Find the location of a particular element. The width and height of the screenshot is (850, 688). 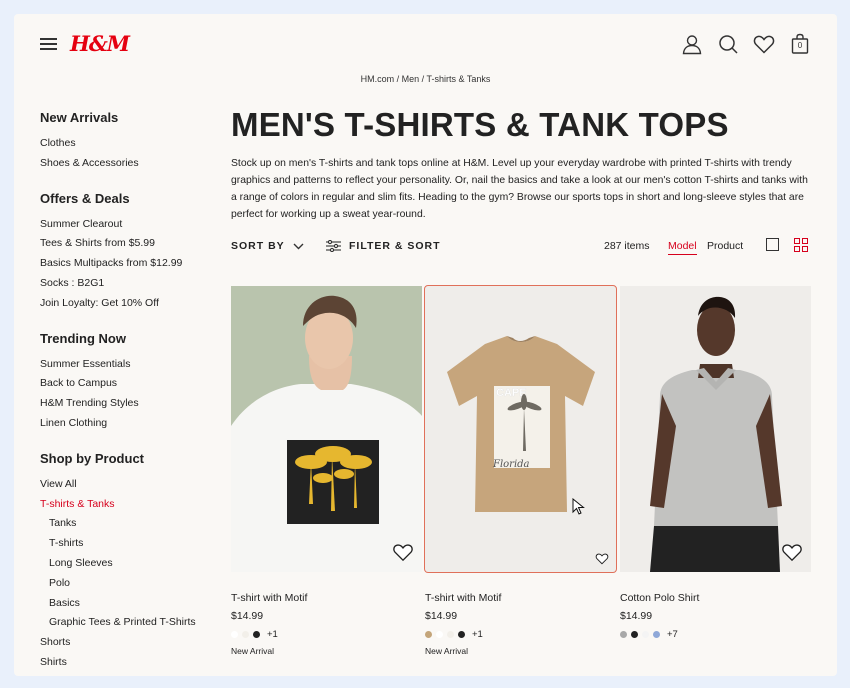

search-icon is located at coordinates (728, 44).